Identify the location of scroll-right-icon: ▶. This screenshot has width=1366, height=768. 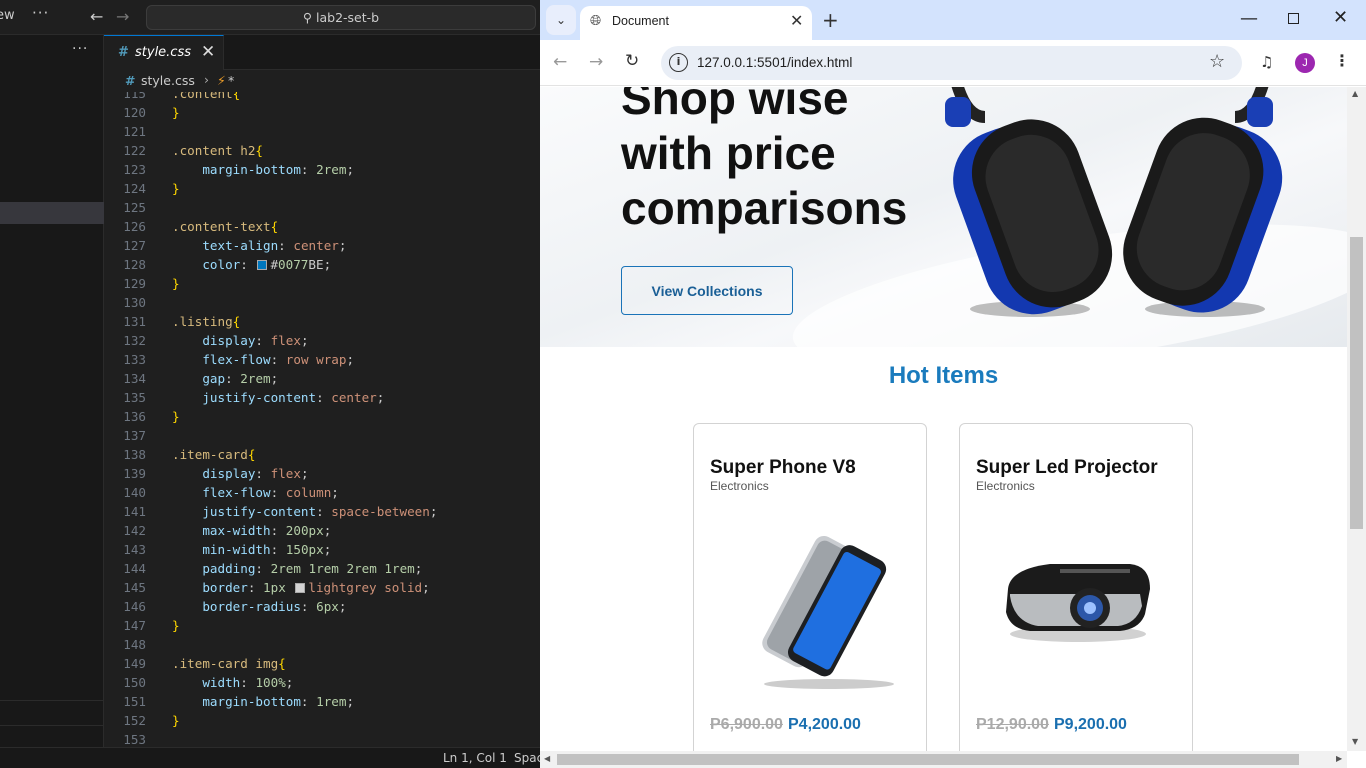
(1339, 758).